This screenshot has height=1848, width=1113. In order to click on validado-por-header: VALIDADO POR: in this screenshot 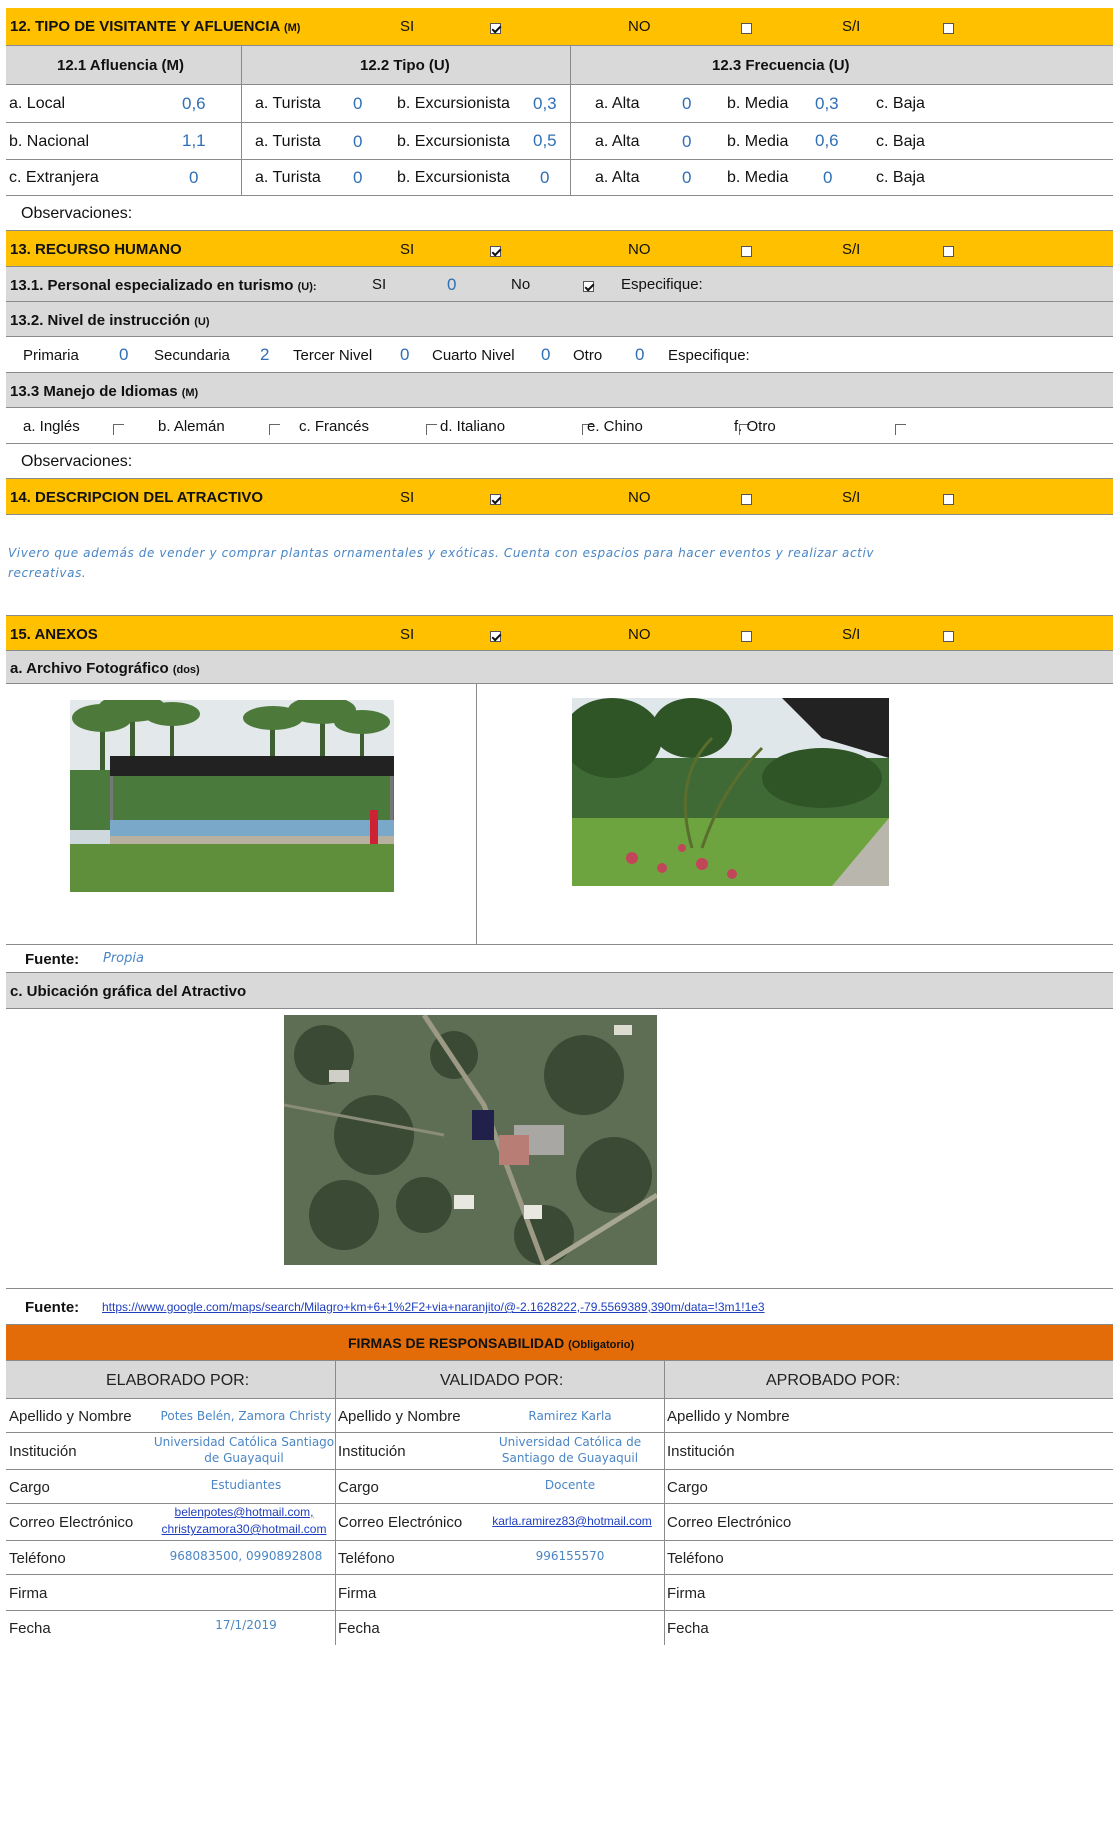, I will do `click(502, 1380)`.